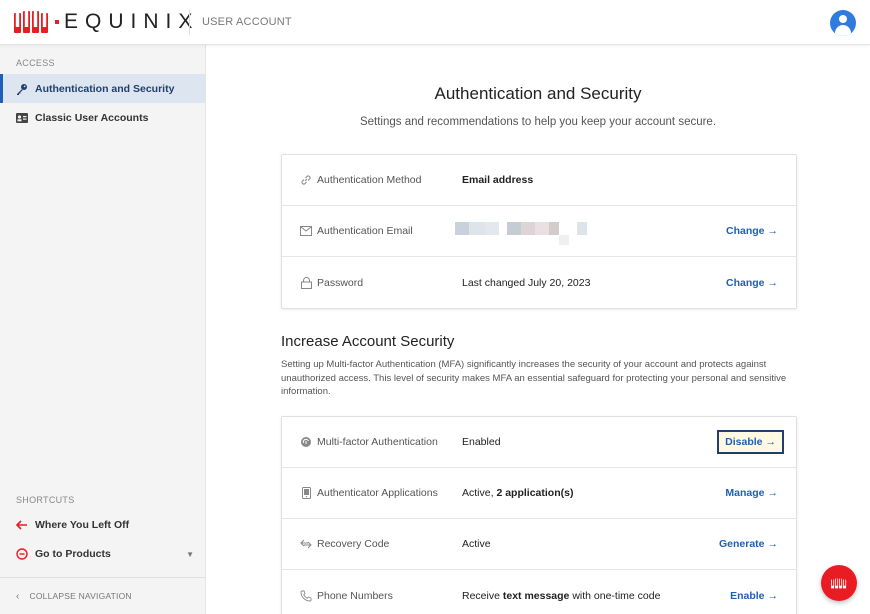 Image resolution: width=870 pixels, height=614 pixels. I want to click on manage-authenticators-button: Manage →, so click(751, 493).